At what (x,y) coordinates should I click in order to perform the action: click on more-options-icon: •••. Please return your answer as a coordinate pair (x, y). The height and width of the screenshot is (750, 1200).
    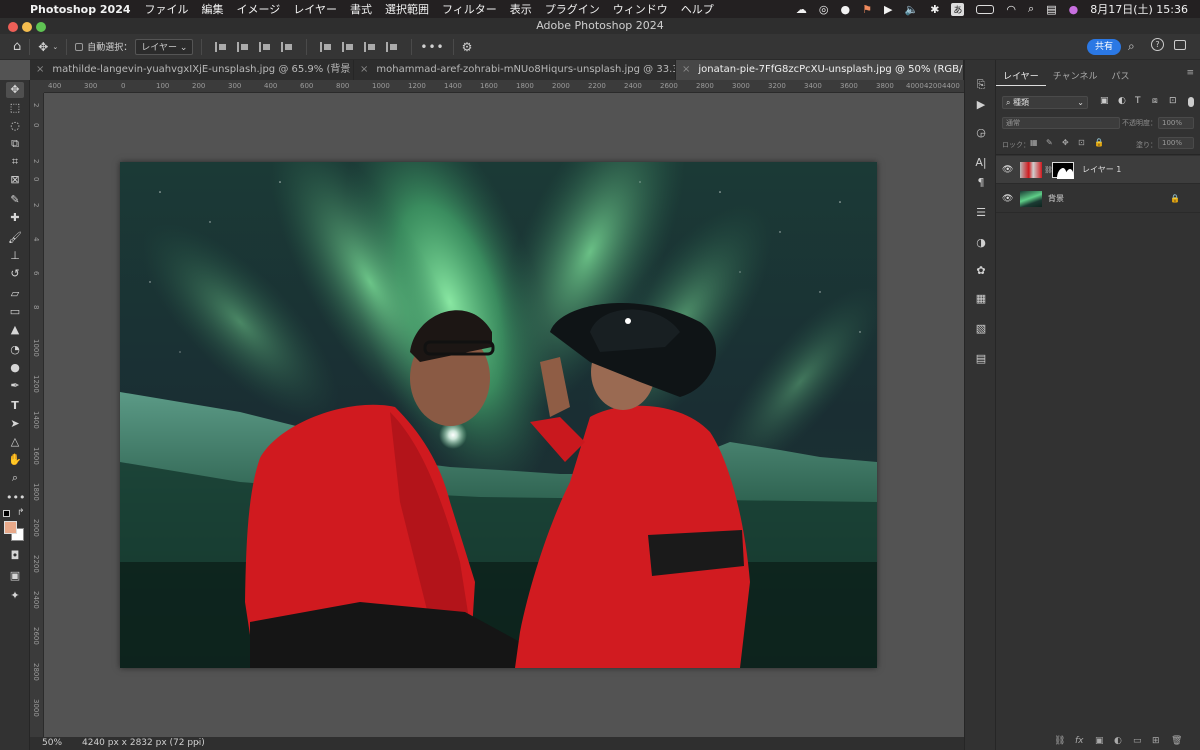
    Looking at the image, I should click on (432, 47).